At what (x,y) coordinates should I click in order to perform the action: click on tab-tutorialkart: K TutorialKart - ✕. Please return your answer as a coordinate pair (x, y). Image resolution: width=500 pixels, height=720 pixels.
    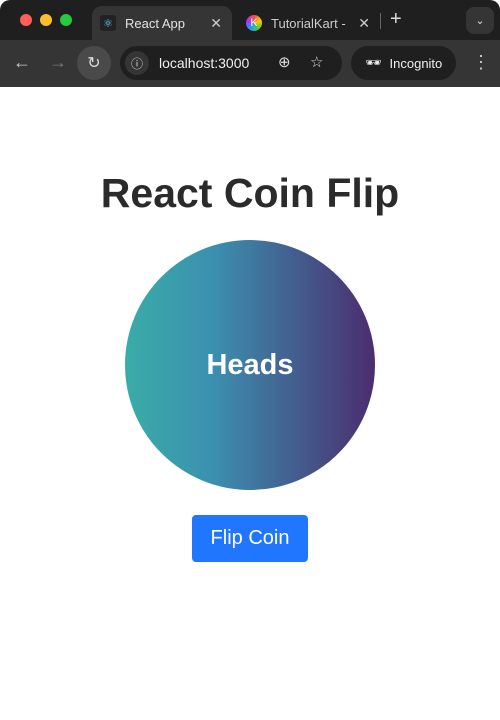
    Looking at the image, I should click on (310, 23).